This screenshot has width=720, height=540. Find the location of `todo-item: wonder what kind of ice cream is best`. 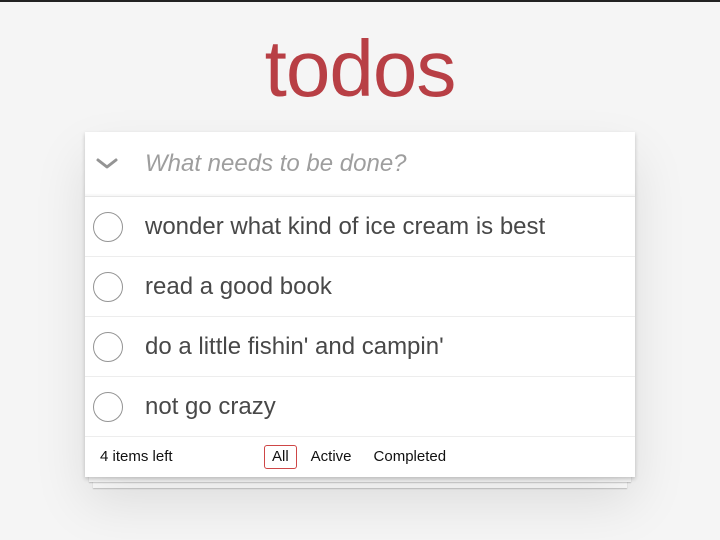

todo-item: wonder what kind of ice cream is best is located at coordinates (360, 227).